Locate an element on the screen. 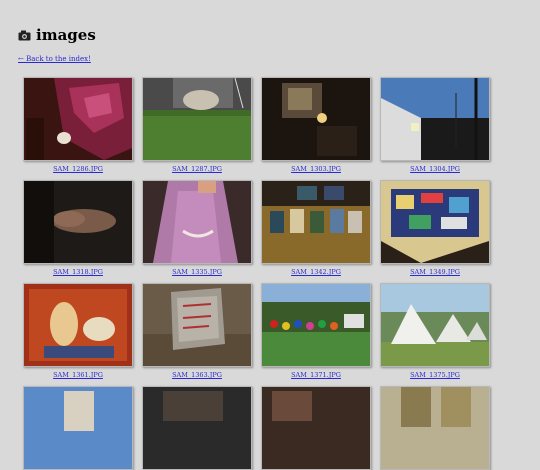 The image size is (540, 470). gallery-item: SAM_1287.JPG is located at coordinates (197, 125).